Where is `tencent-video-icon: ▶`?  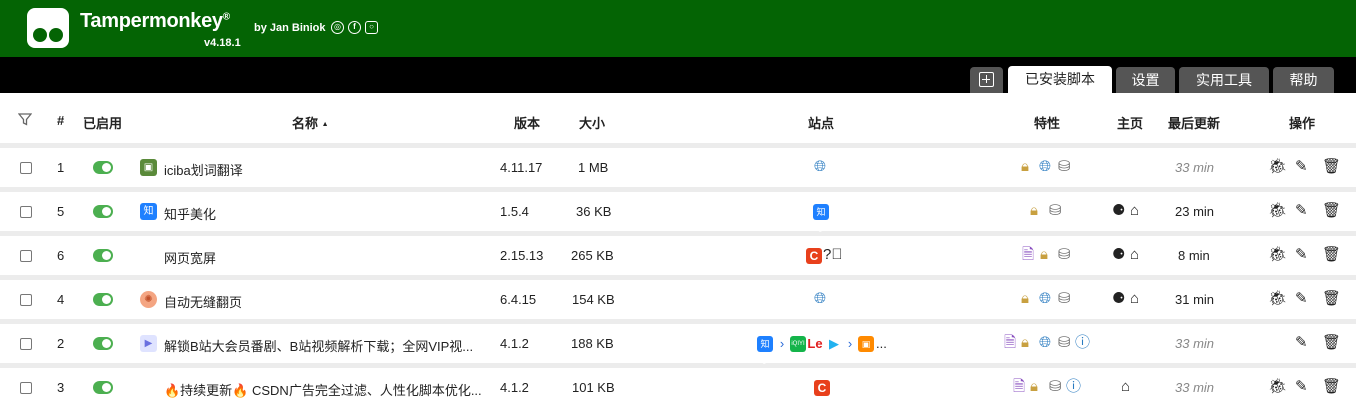 tencent-video-icon: ▶ is located at coordinates (834, 344).